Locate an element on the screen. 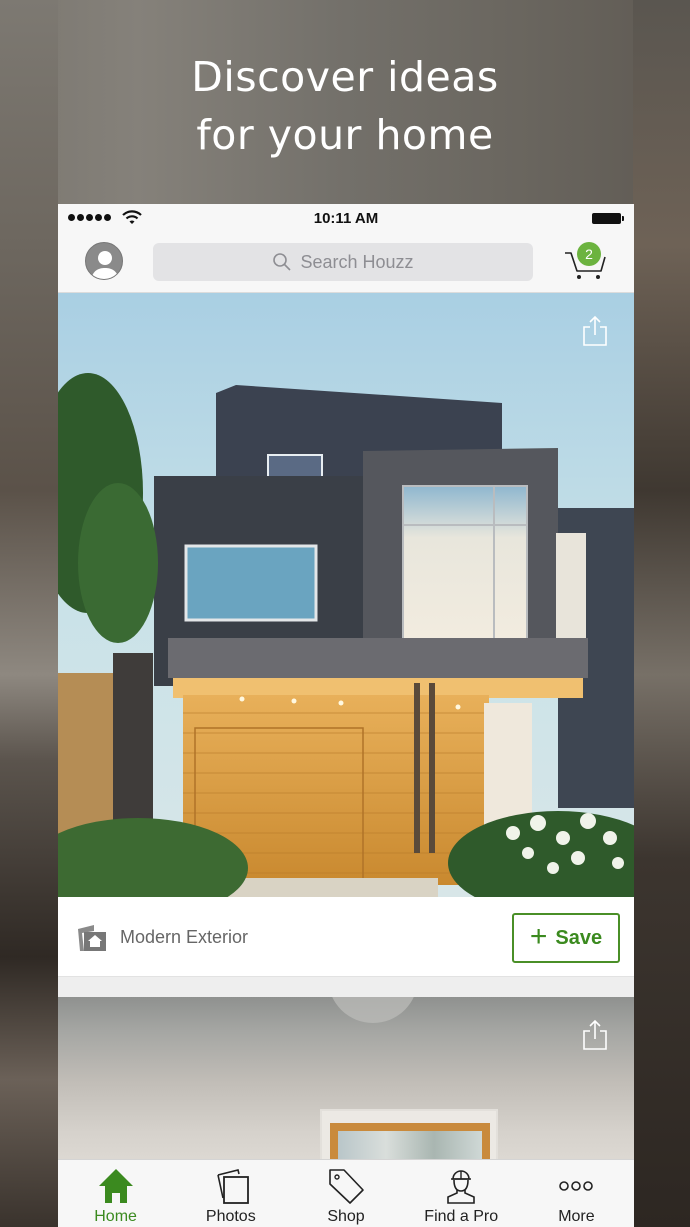  promo-headline-line2: for your home is located at coordinates (345, 135).